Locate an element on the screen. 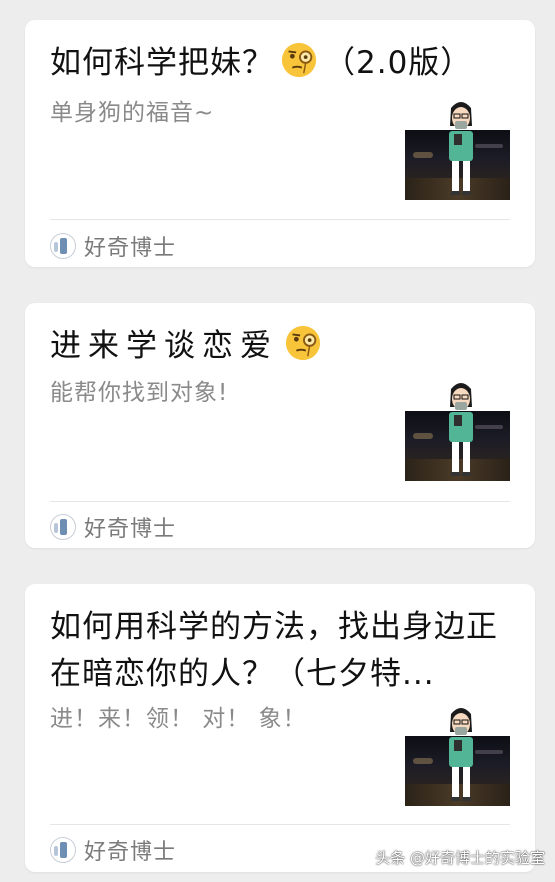  article-title-text: 进来学谈恋爱 is located at coordinates (164, 346).